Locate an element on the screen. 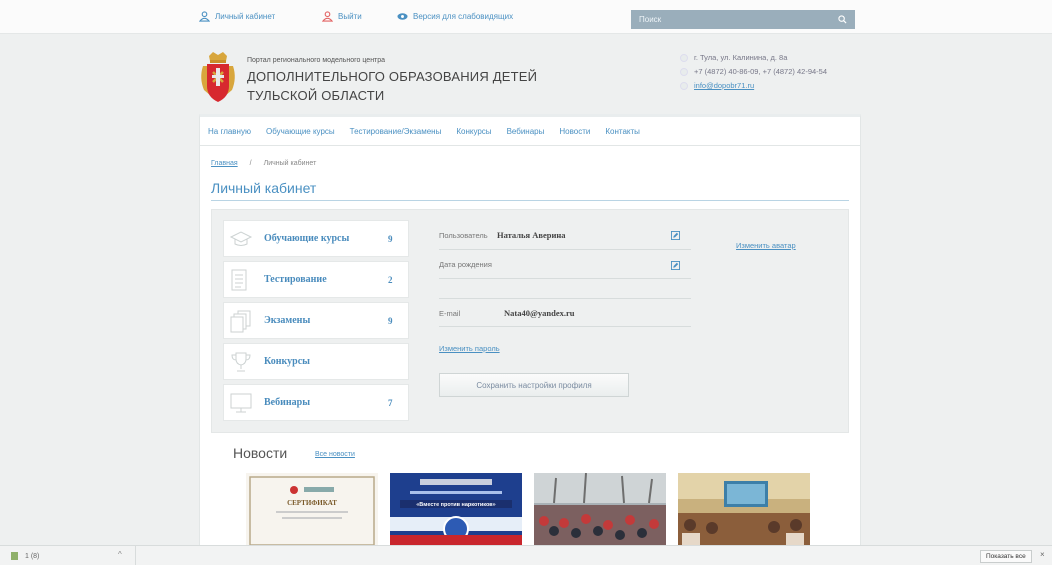 The image size is (1052, 565). seminar-image is located at coordinates (744, 509).